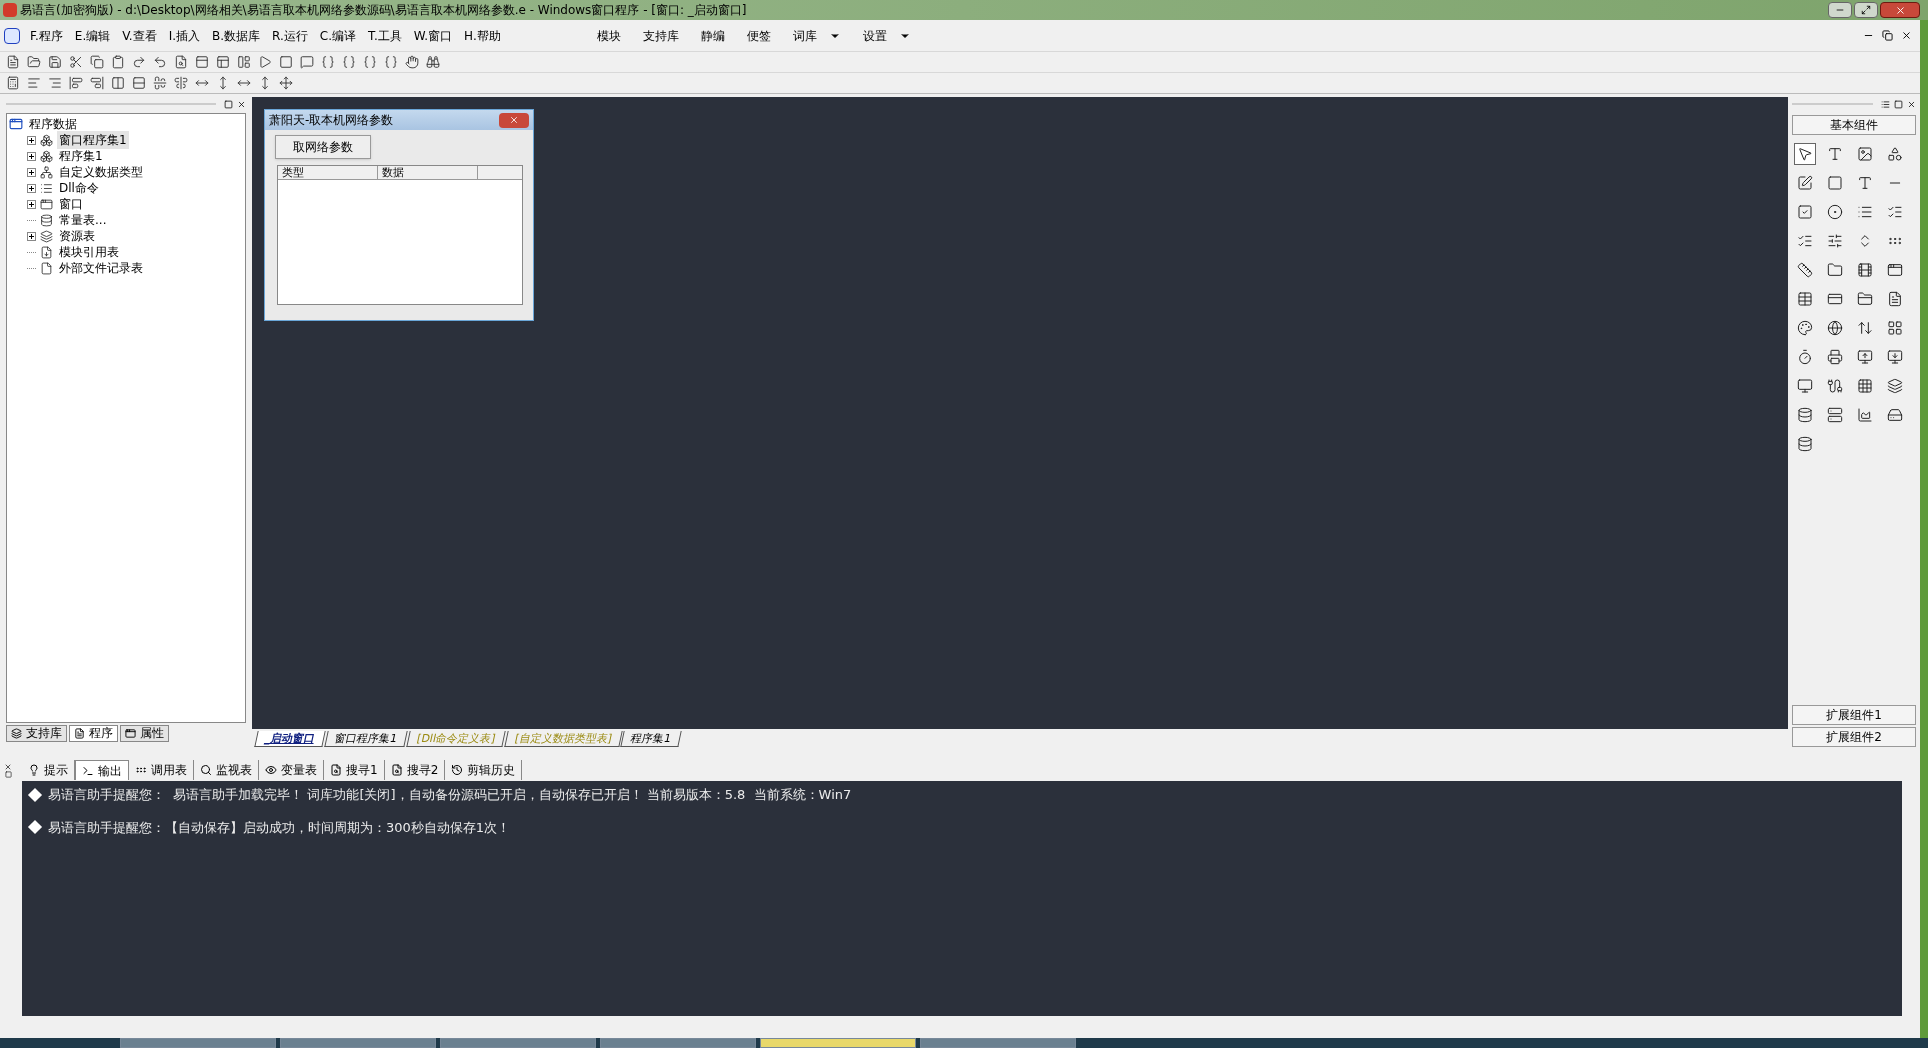 This screenshot has height=1048, width=1928. What do you see at coordinates (1854, 737) in the screenshot?
I see `extension-button: 扩展组件2` at bounding box center [1854, 737].